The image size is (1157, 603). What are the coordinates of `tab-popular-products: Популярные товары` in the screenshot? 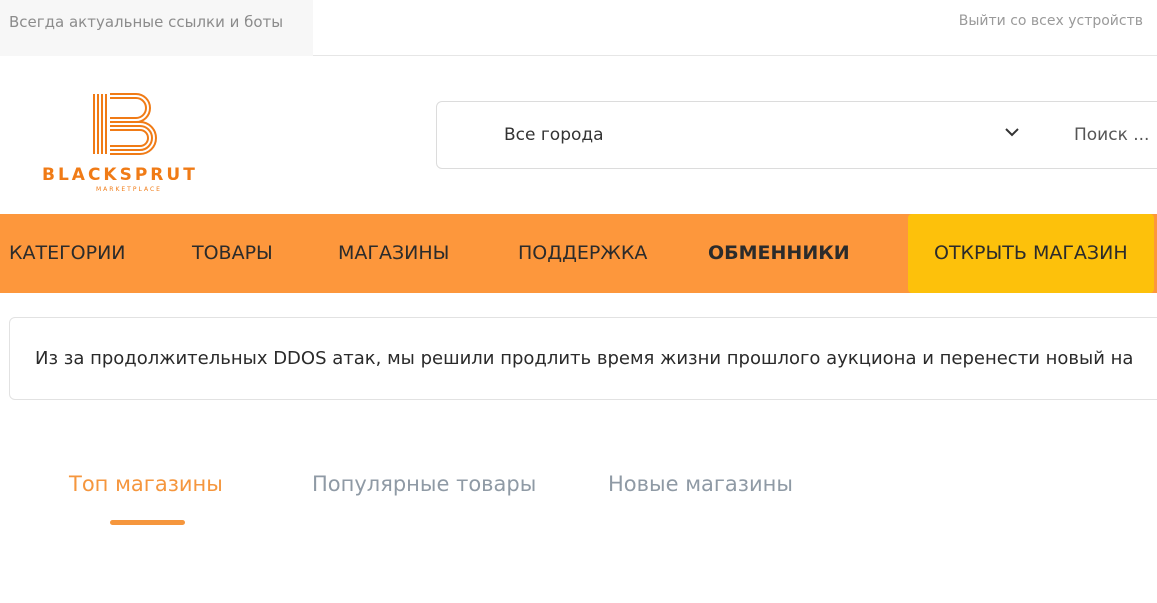 It's located at (424, 484).